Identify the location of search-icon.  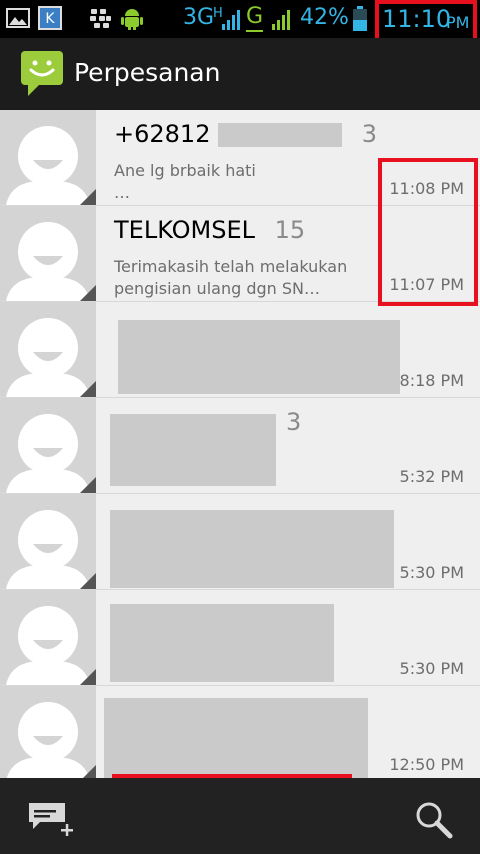
(434, 820).